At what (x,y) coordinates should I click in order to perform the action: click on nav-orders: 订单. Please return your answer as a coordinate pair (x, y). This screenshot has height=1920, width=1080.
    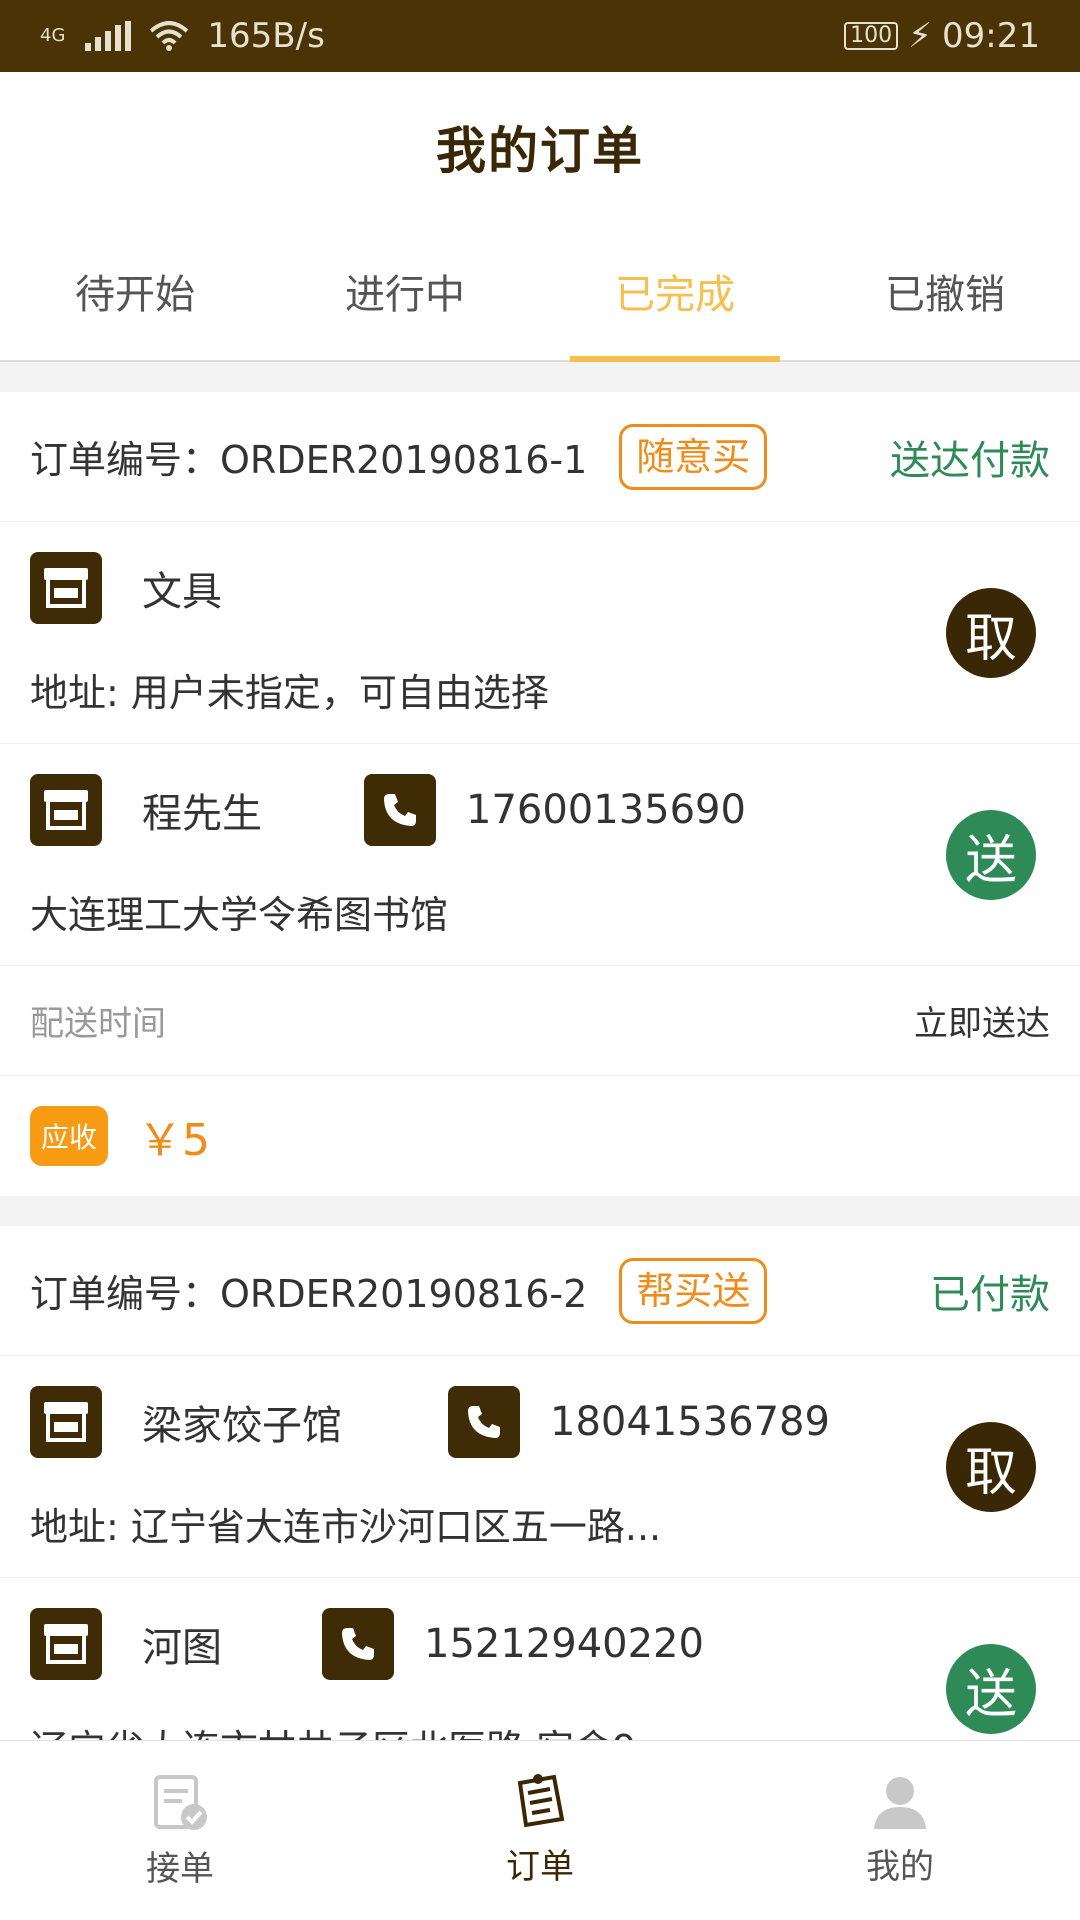
    Looking at the image, I should click on (540, 1830).